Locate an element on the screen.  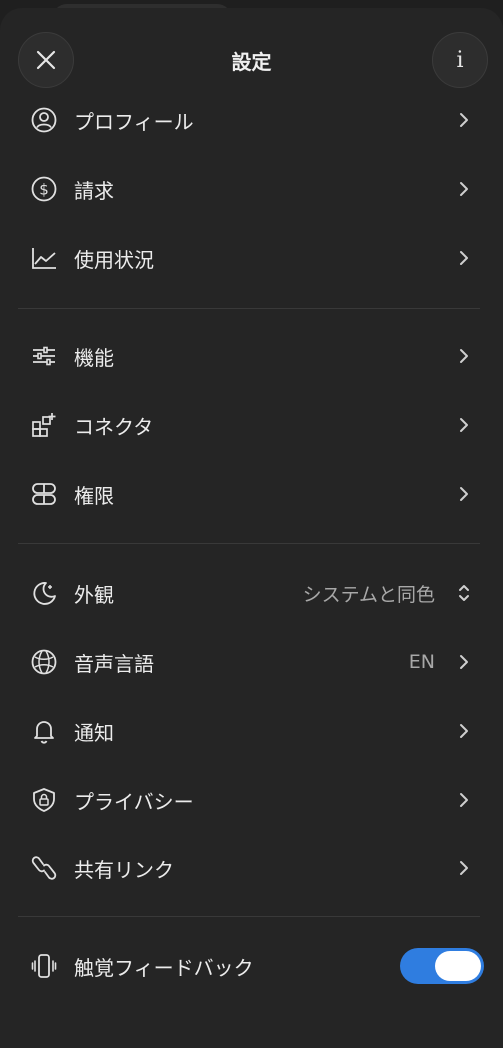
settings-item-profile: プロフィール is located at coordinates (251, 120).